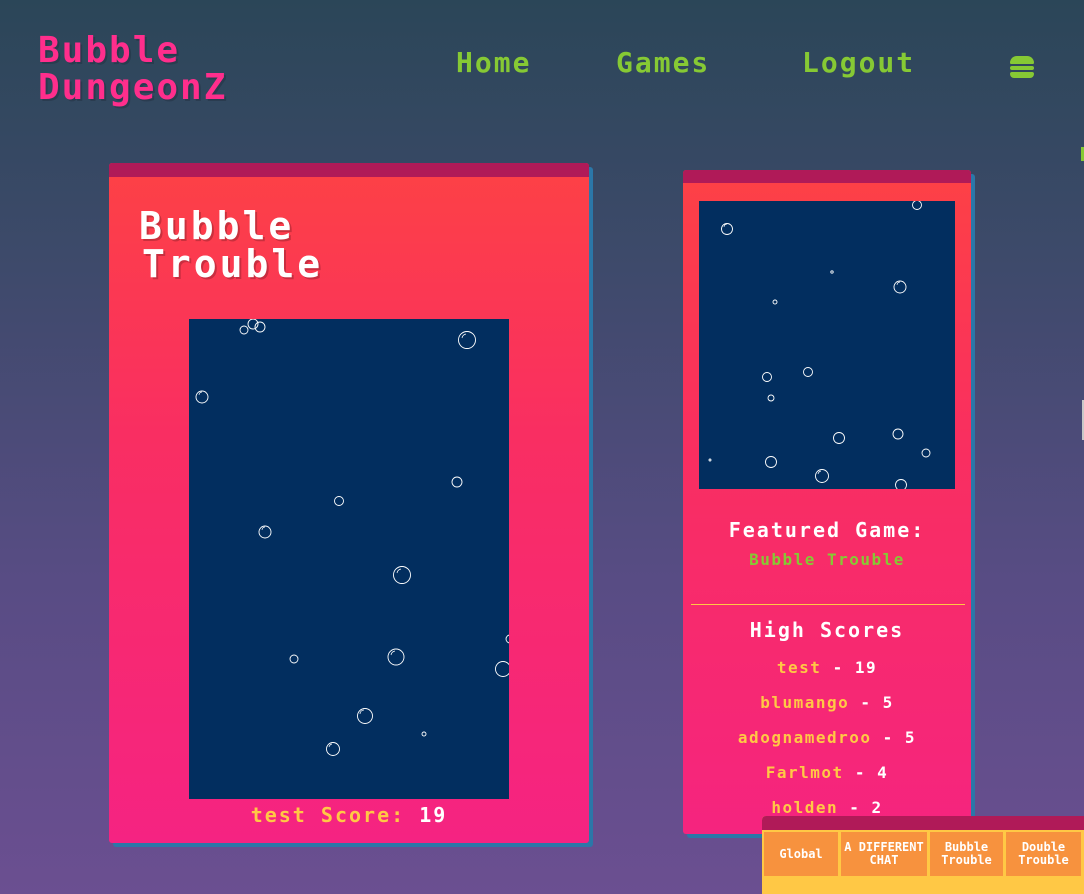 The image size is (1084, 894). What do you see at coordinates (363, 815) in the screenshot?
I see `score-label: Score:` at bounding box center [363, 815].